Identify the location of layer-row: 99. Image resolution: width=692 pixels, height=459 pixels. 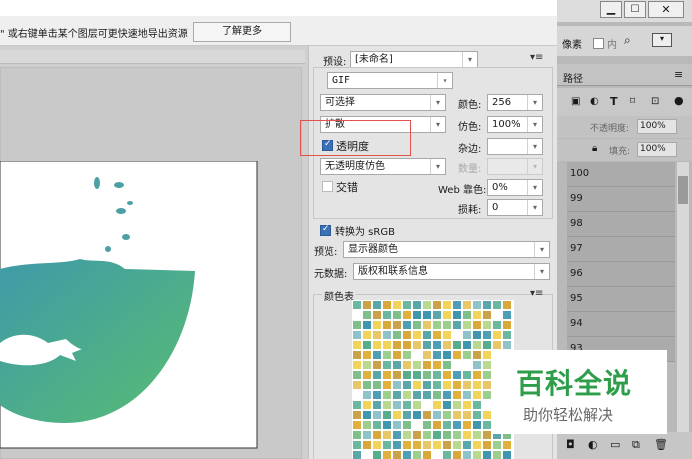
(621, 199).